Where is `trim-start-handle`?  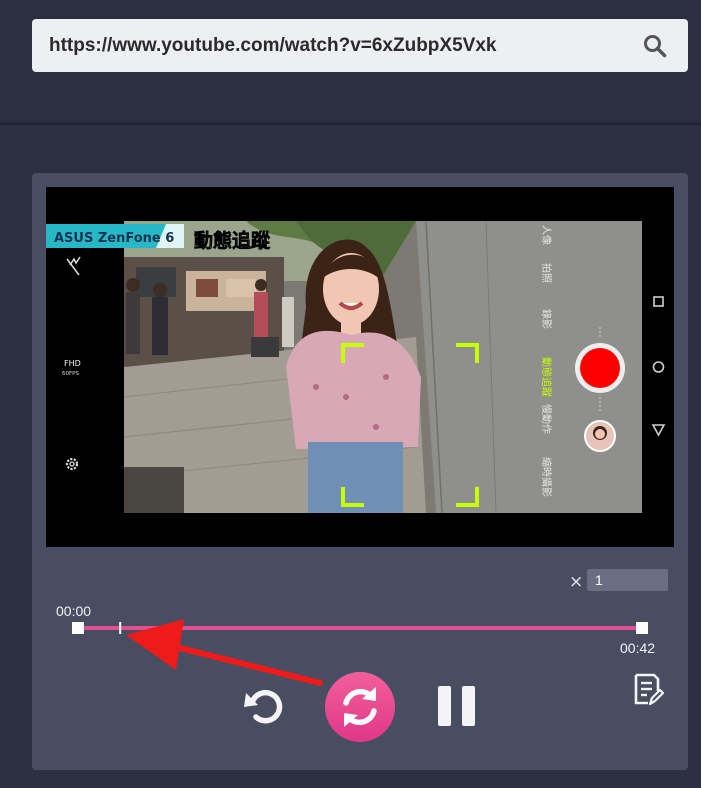
trim-start-handle is located at coordinates (78, 628).